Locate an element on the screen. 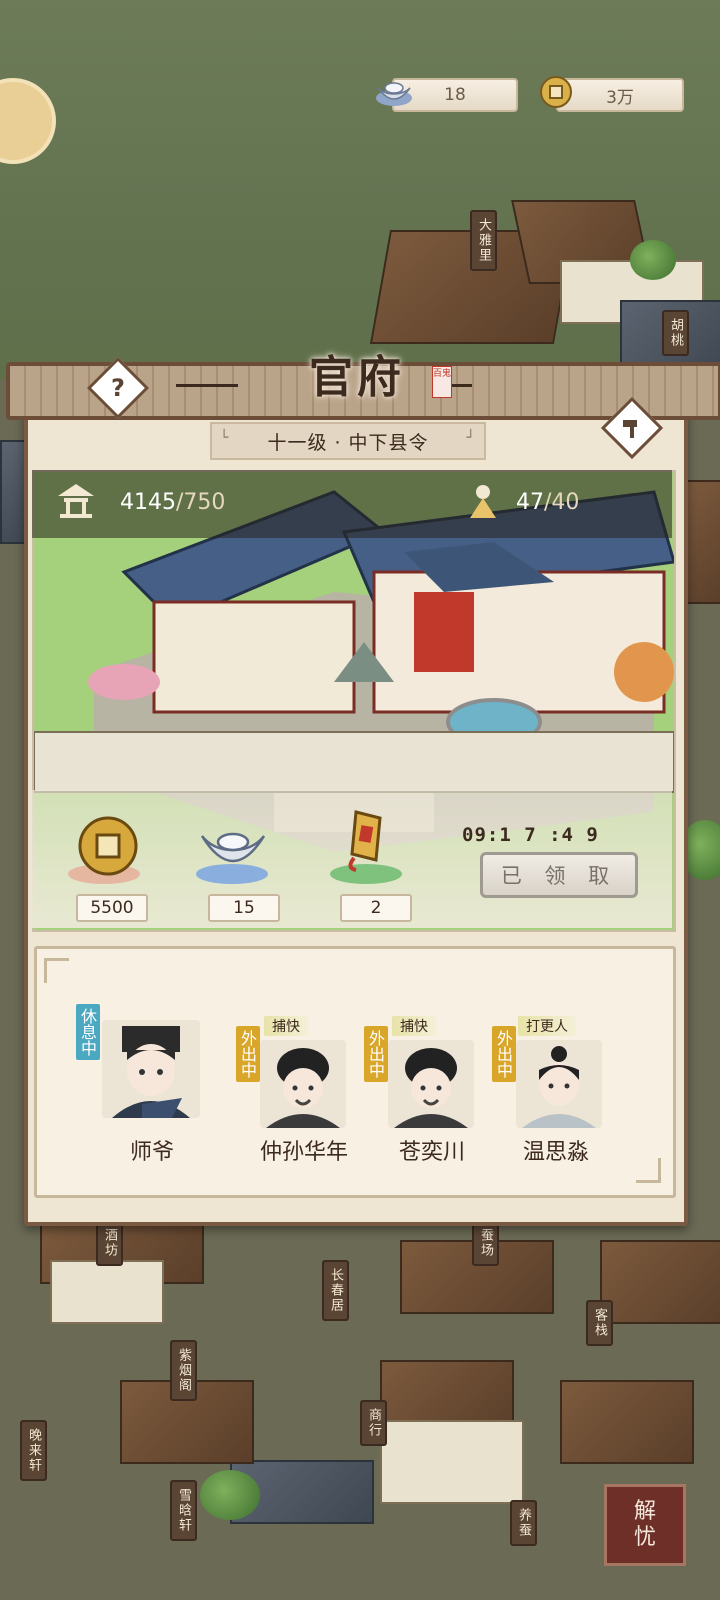 Image resolution: width=720 pixels, height=1600 pixels. staff-card-zhongsun: 捕快 外出中 仲孙华年 is located at coordinates (296, 1095).